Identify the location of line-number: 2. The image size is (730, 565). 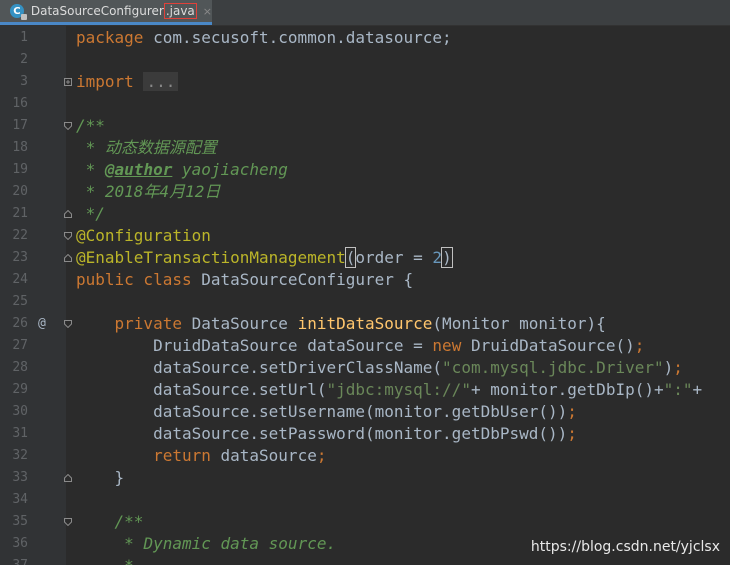
(24, 59).